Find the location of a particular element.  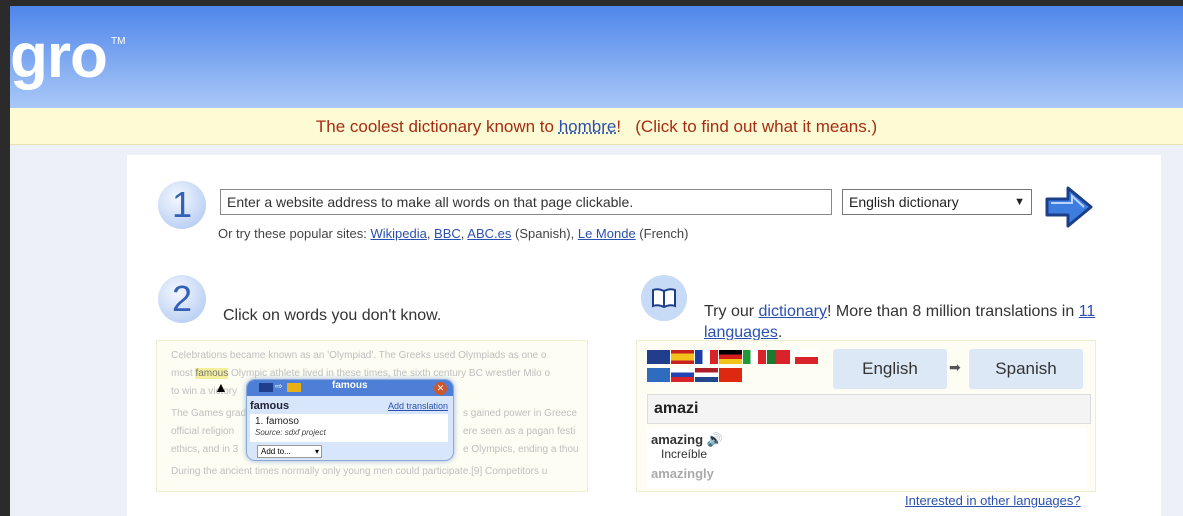

dropdown-arrow-icon: ▾ is located at coordinates (316, 451).